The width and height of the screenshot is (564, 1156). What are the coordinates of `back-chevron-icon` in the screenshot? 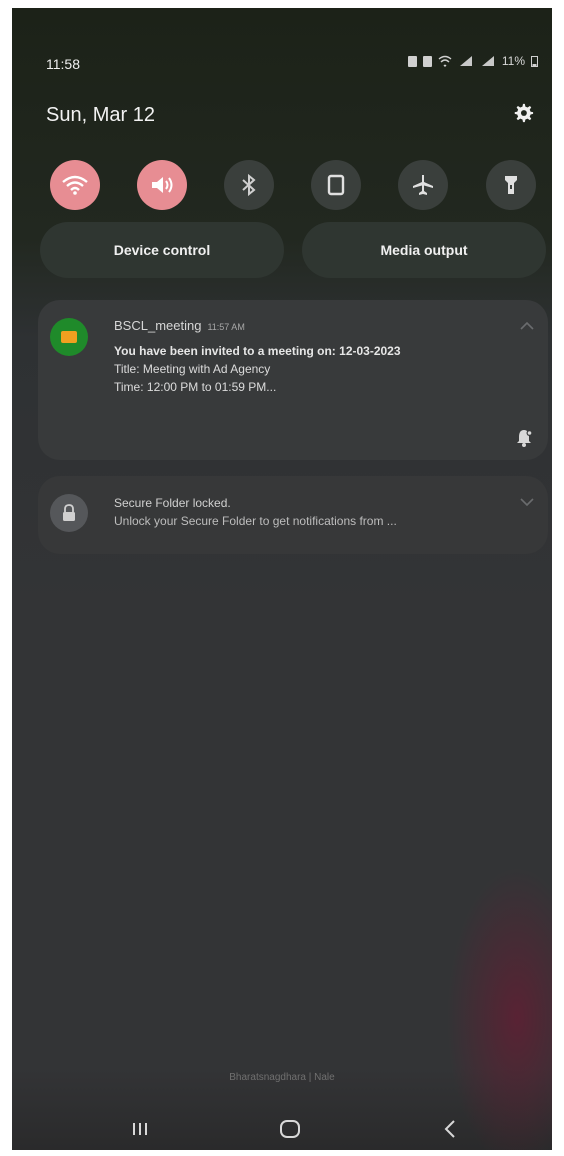 It's located at (449, 1129).